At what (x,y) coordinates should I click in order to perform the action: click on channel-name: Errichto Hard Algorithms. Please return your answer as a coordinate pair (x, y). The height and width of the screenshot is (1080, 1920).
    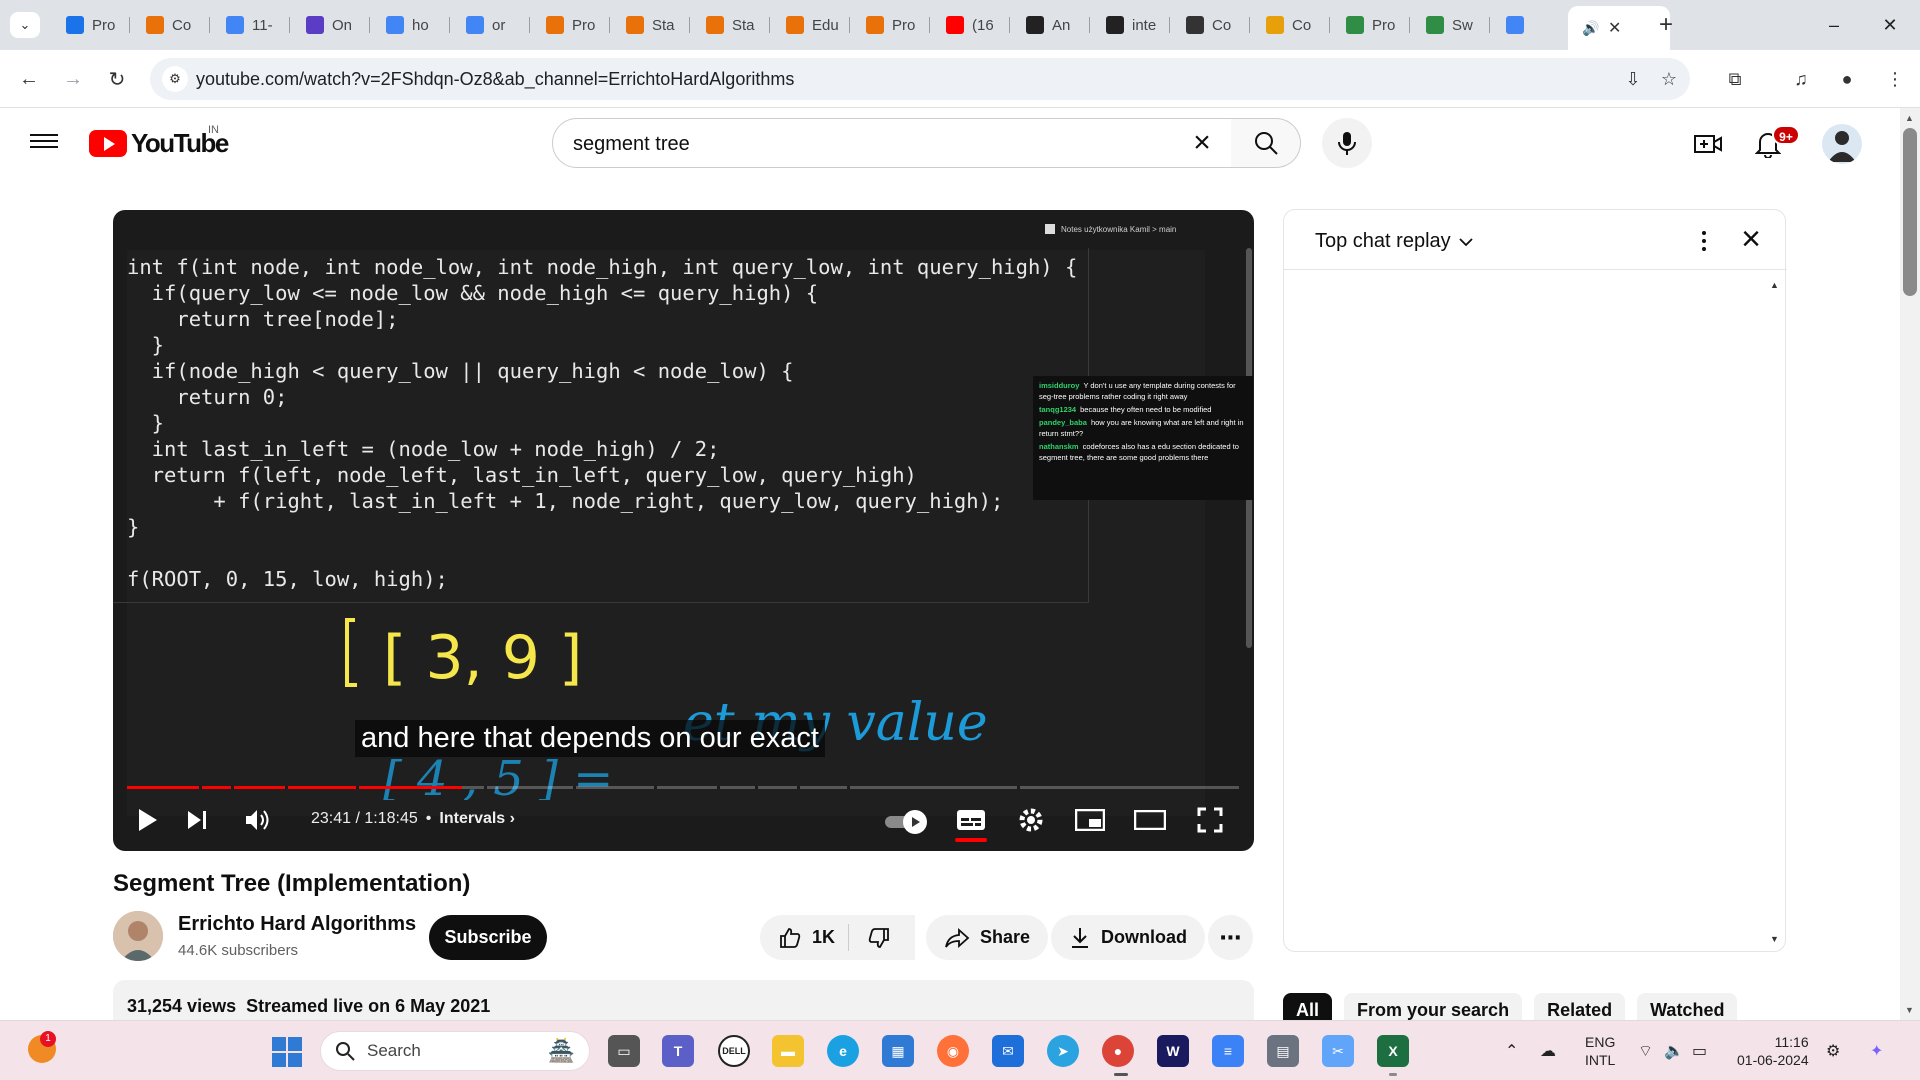
    Looking at the image, I should click on (297, 924).